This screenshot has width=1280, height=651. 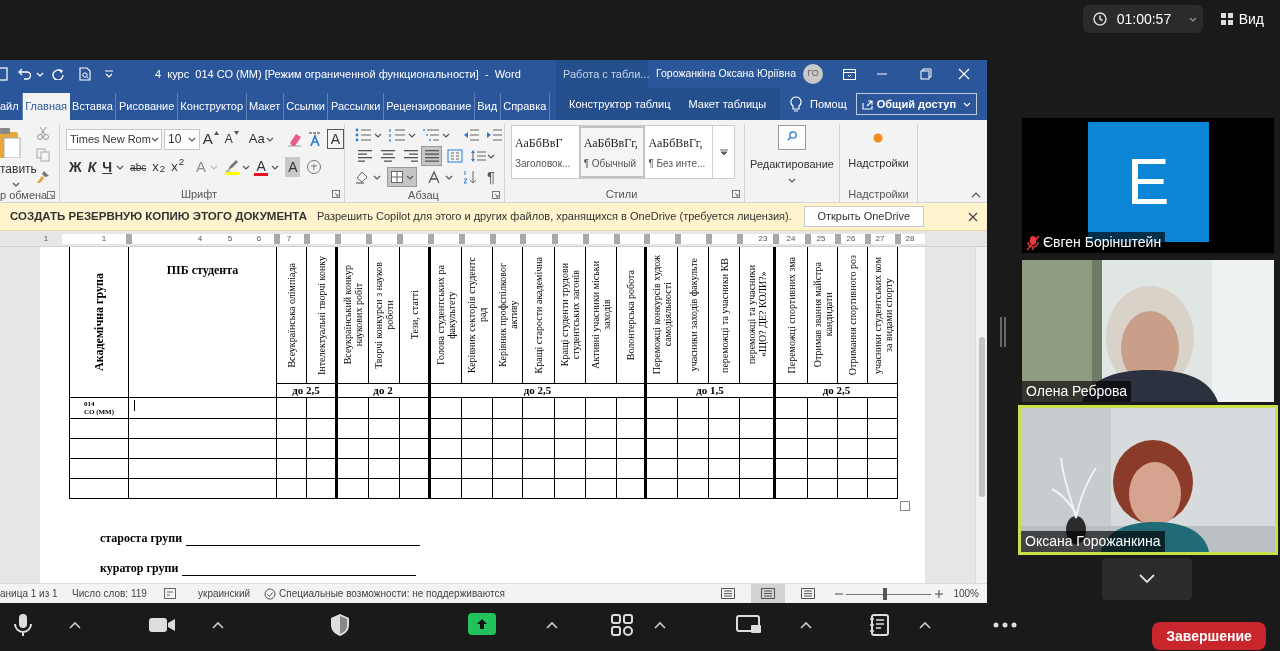 What do you see at coordinates (314, 139) in the screenshot?
I see `phonetic-guide-icon` at bounding box center [314, 139].